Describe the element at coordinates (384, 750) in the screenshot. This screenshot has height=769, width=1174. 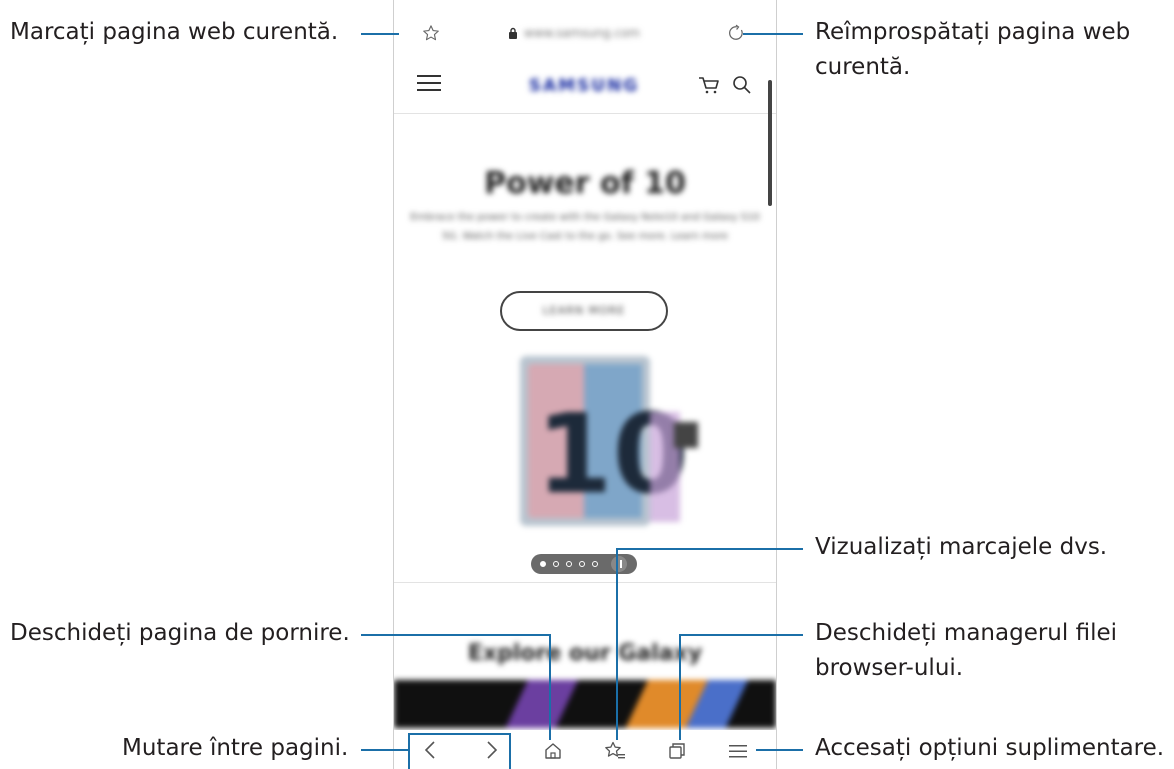
I see `callout-line-navigate` at that location.